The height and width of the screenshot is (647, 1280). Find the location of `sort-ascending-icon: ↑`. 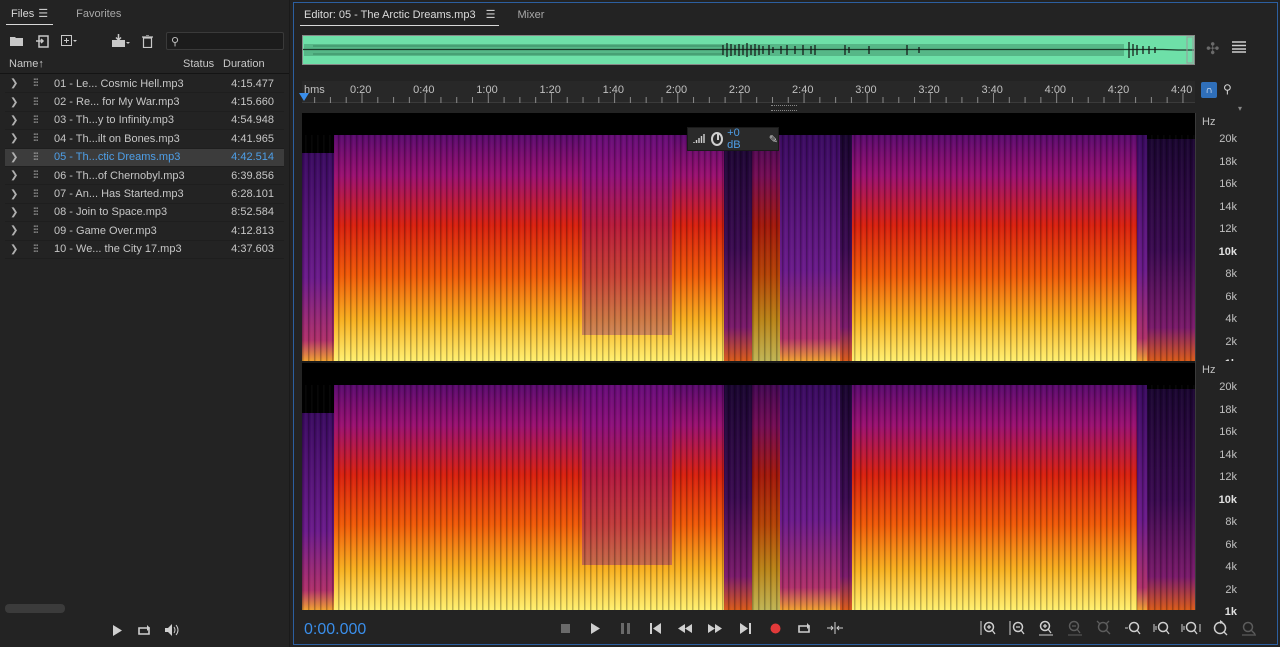

sort-ascending-icon: ↑ is located at coordinates (41, 63).